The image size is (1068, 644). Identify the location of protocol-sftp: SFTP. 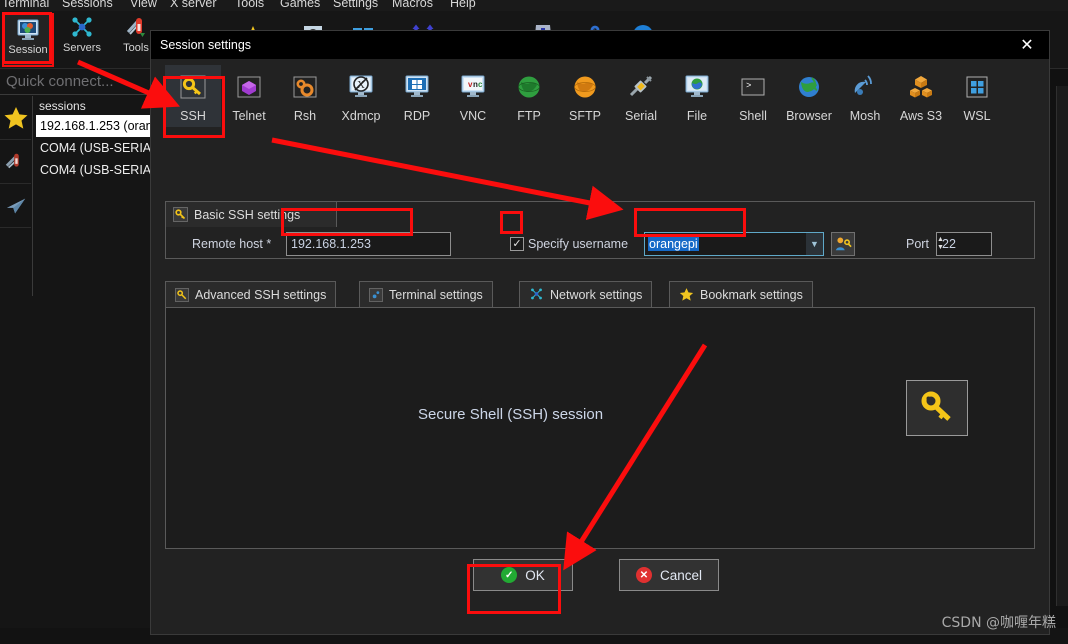
(585, 96).